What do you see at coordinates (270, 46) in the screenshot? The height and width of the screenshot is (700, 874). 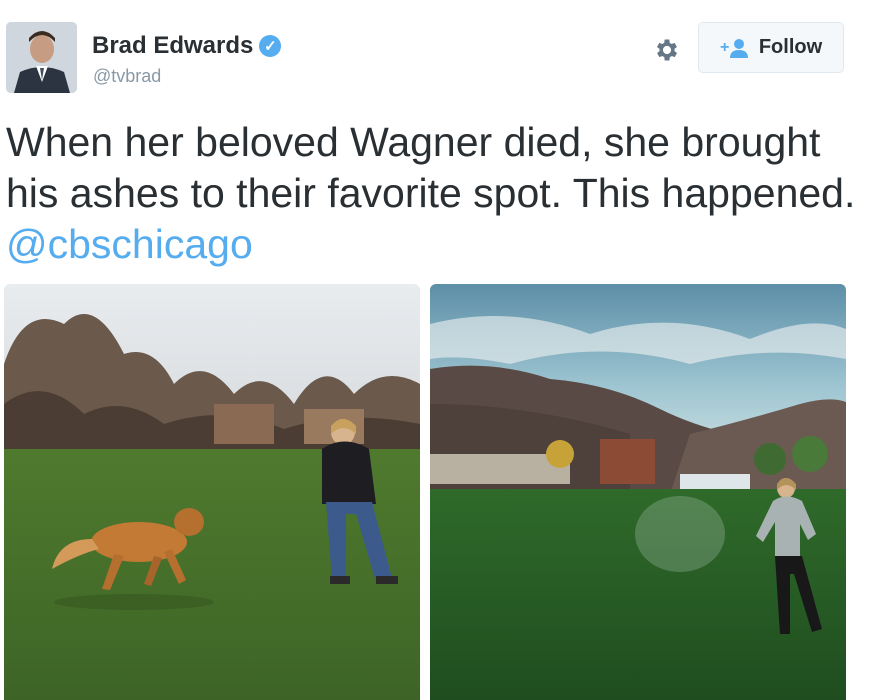 I see `verified-badge-icon: ✓` at bounding box center [270, 46].